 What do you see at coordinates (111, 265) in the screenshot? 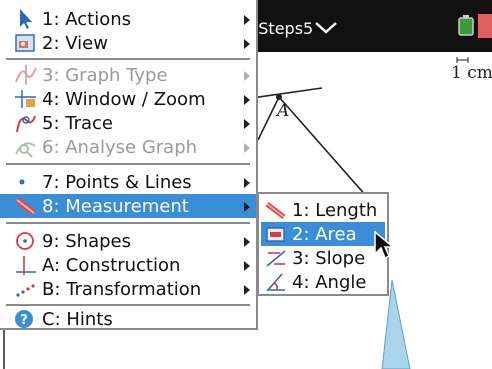
I see `menu-item-label: A: Construction` at bounding box center [111, 265].